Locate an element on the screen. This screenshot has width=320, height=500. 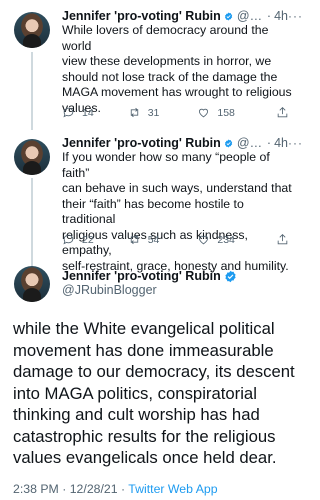
timestamp: 2:38 PM · 12/28/21 · is located at coordinates (70, 489).